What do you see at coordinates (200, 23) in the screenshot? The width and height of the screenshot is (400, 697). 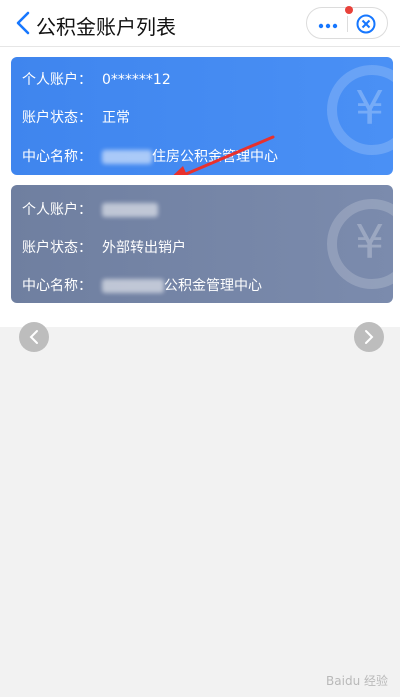 I see `top-bar: 公积金账户列表` at bounding box center [200, 23].